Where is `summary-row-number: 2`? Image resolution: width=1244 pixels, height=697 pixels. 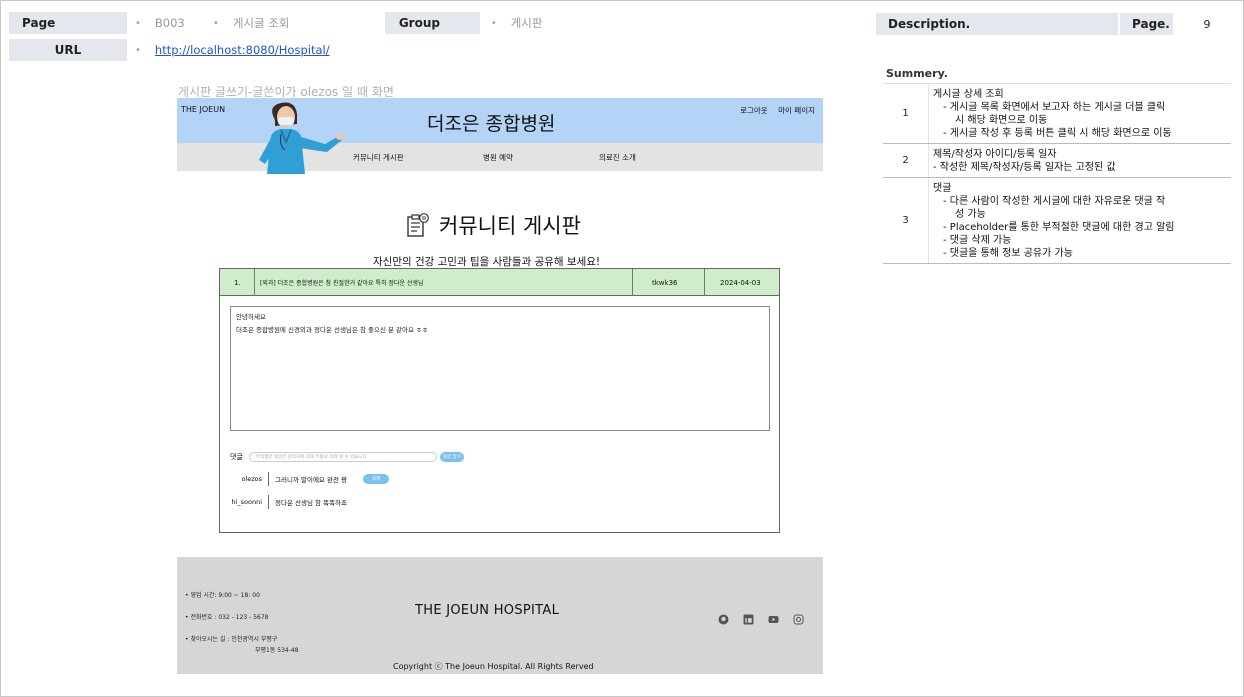 summary-row-number: 2 is located at coordinates (905, 160).